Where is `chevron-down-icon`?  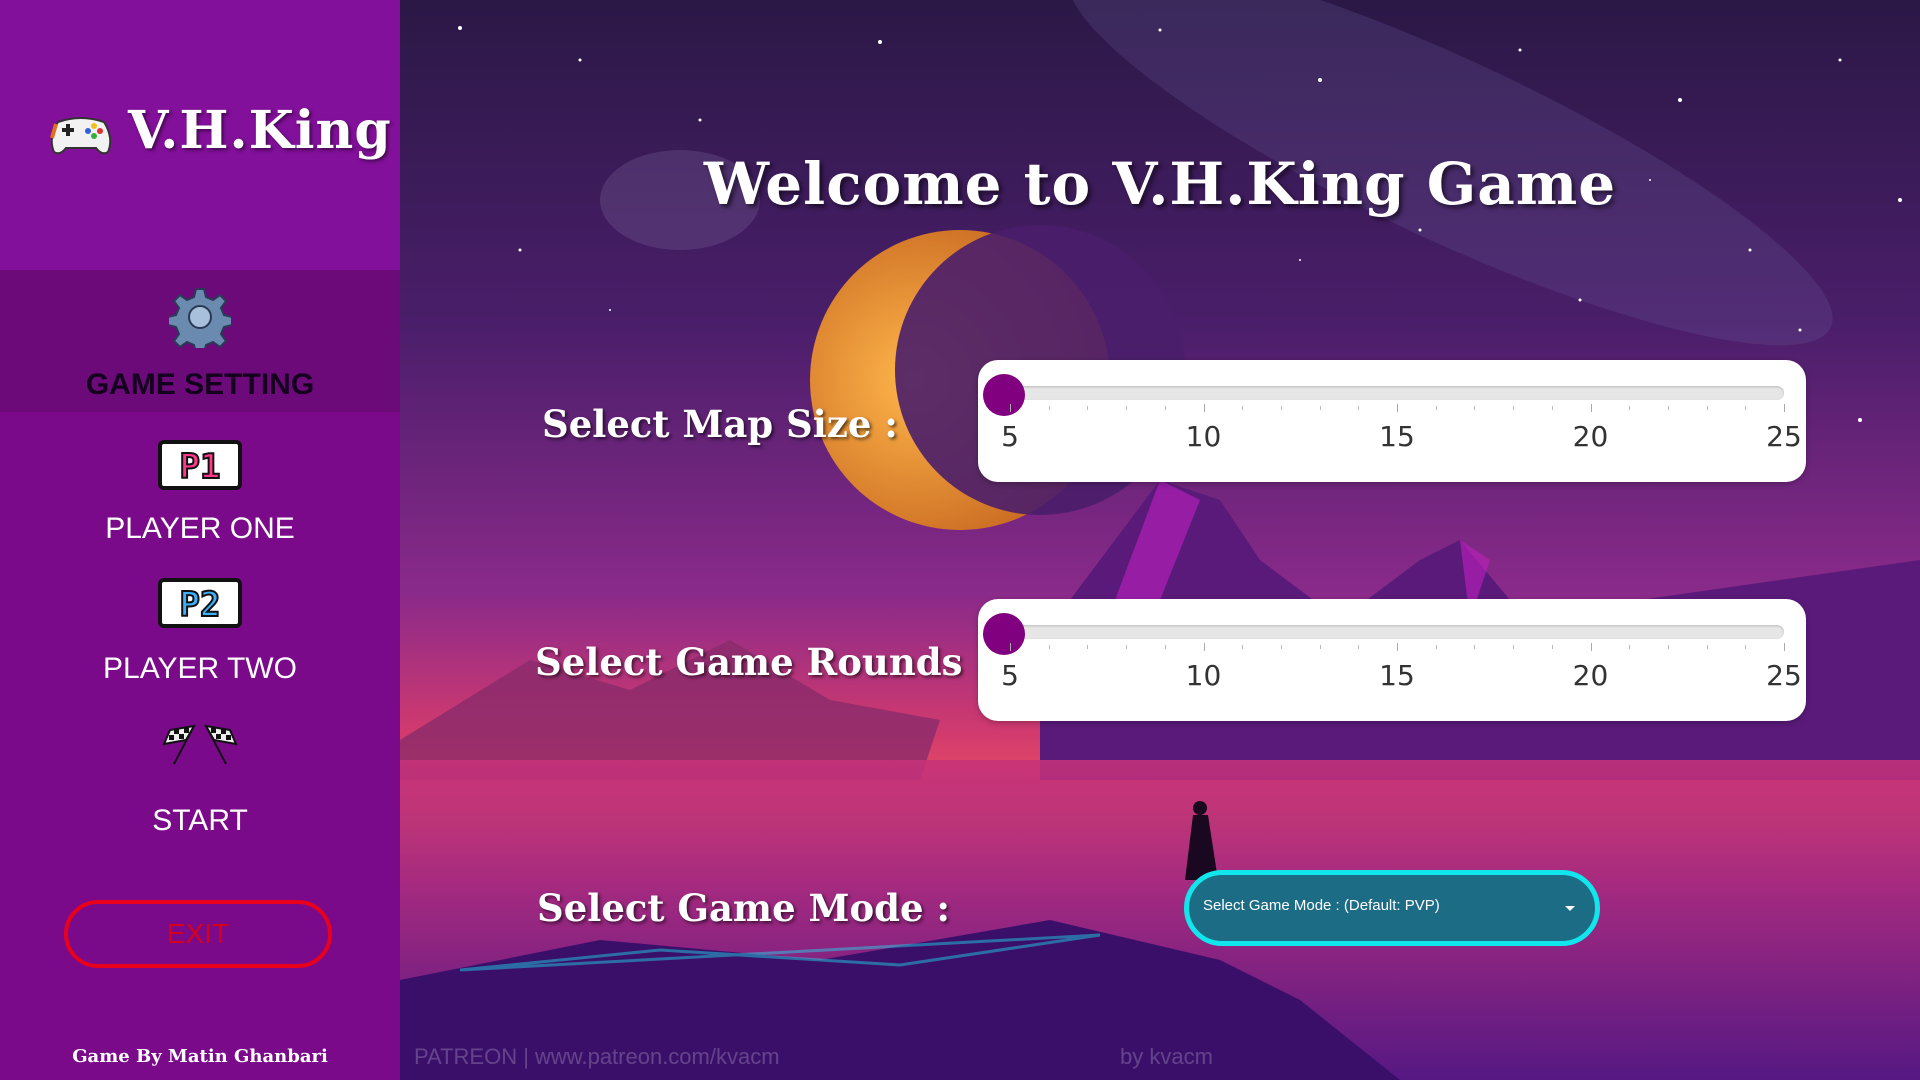
chevron-down-icon is located at coordinates (1570, 908).